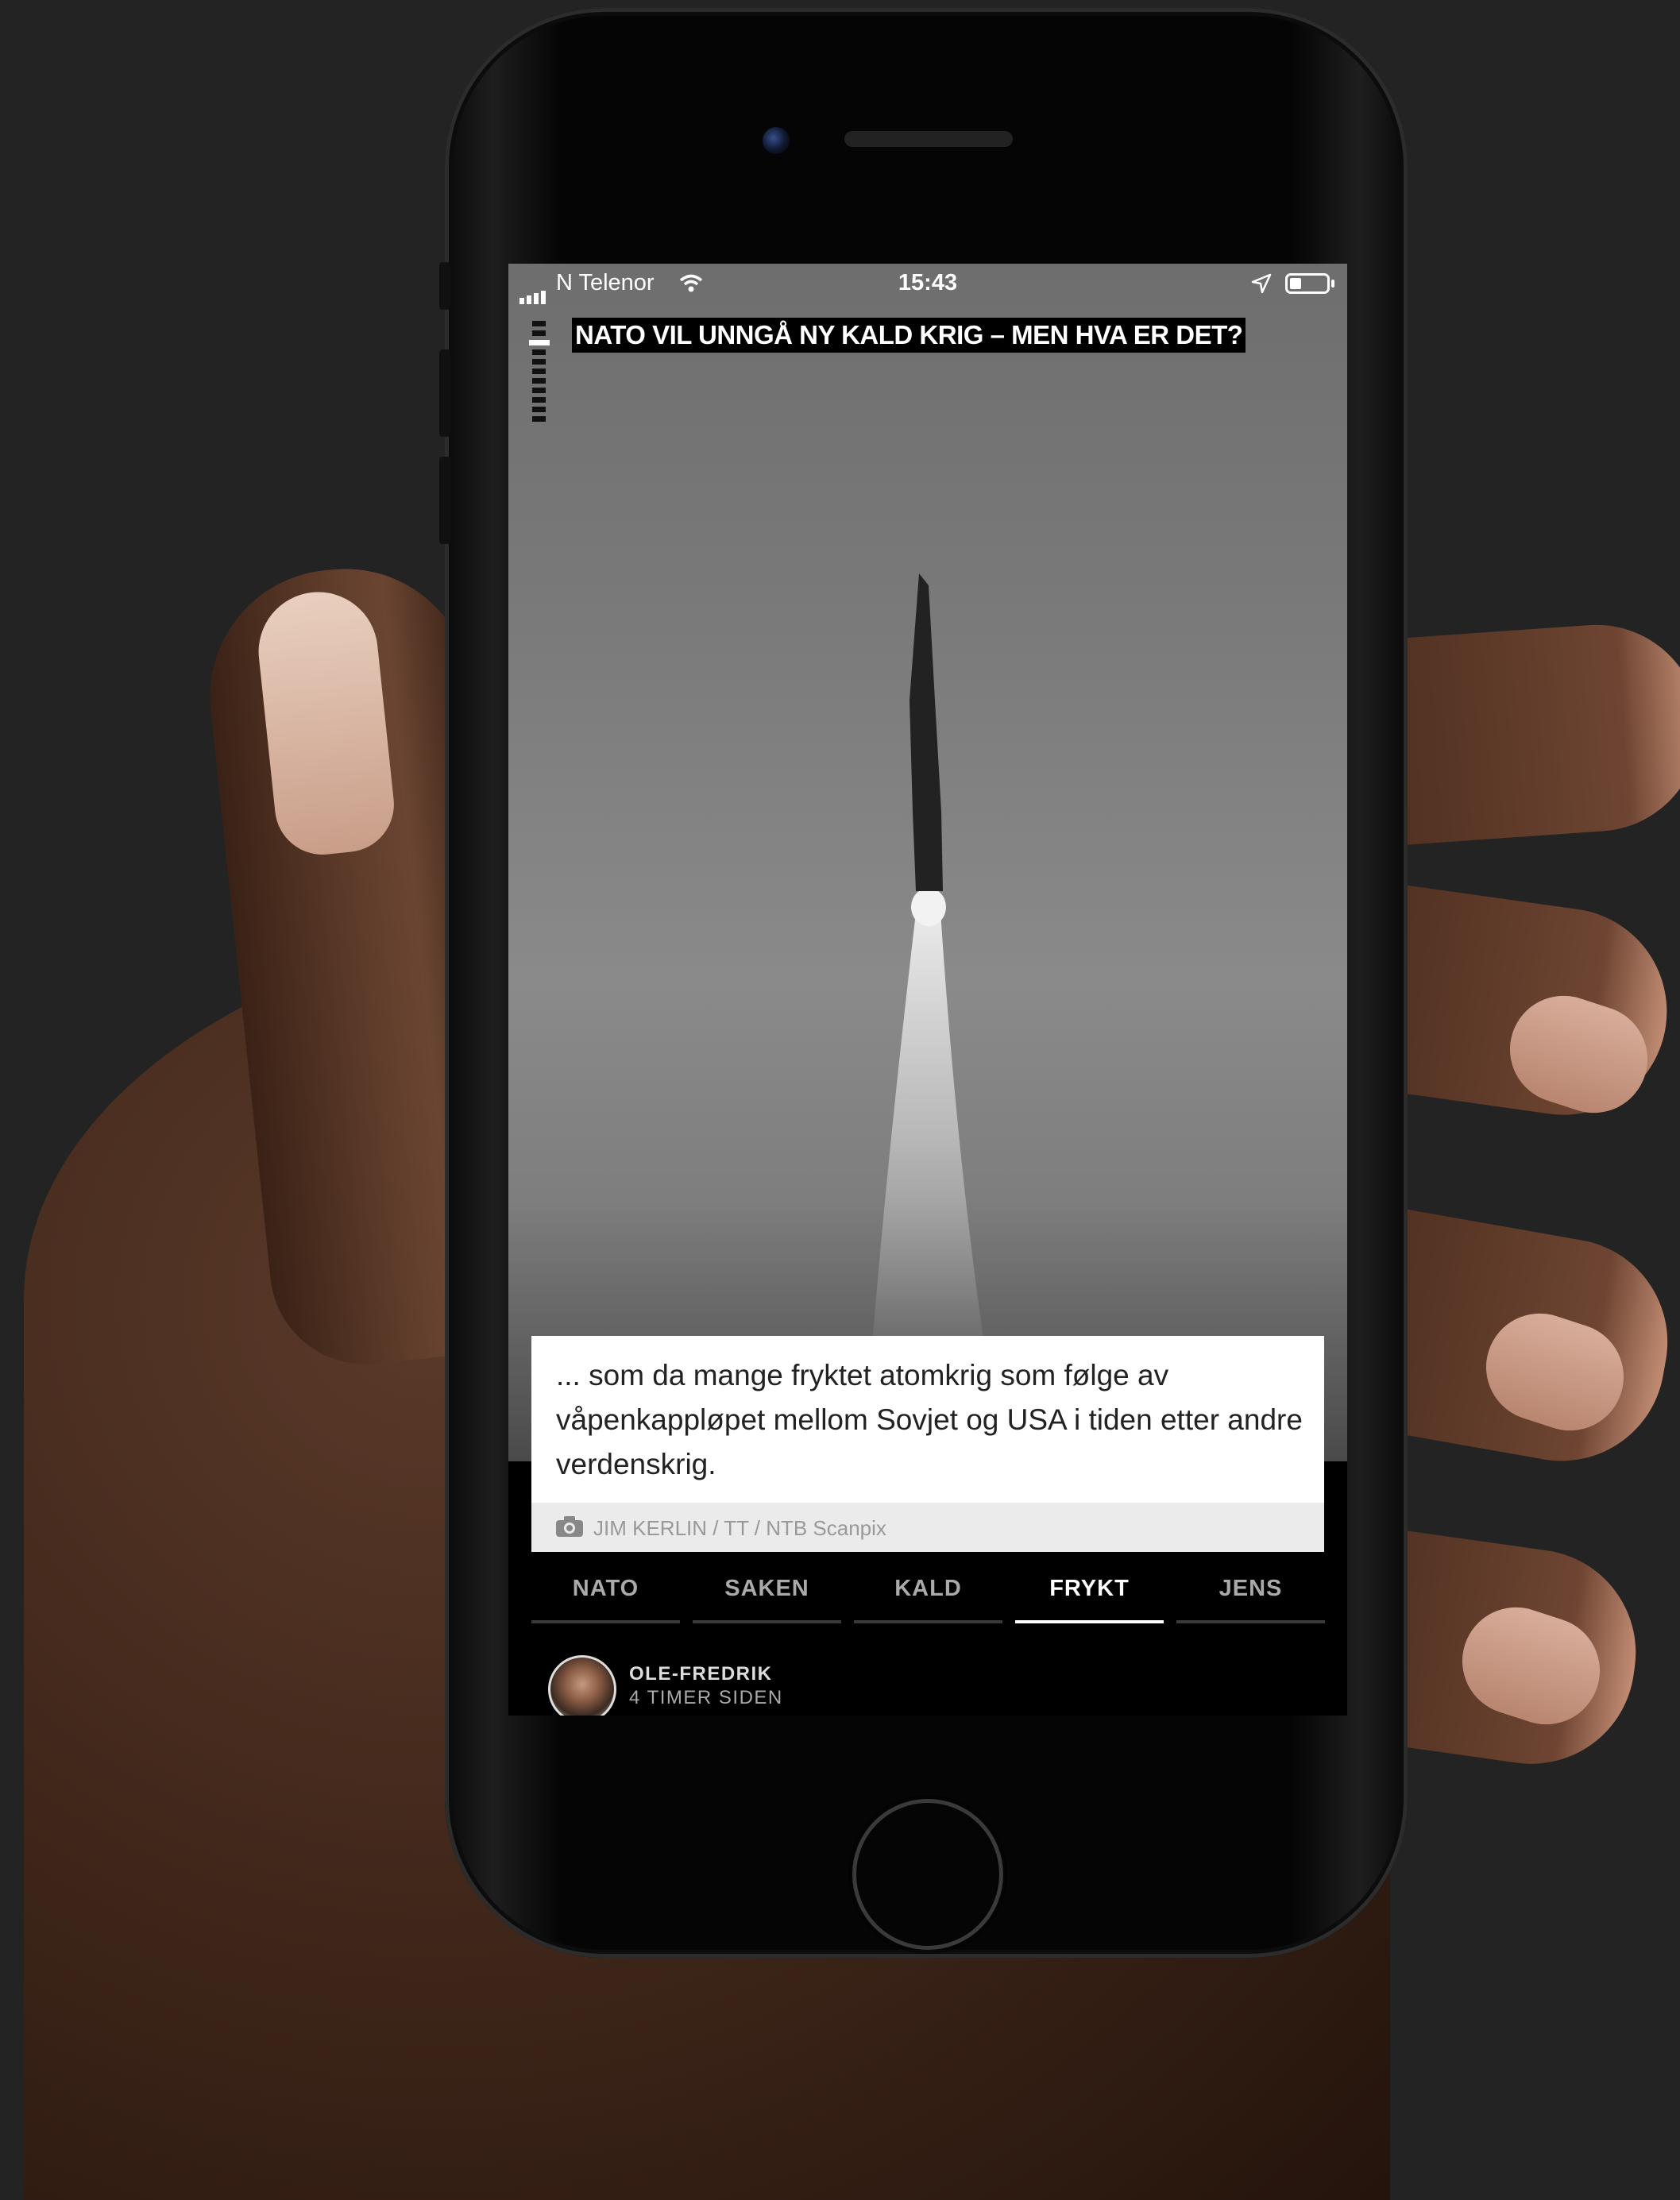 This screenshot has width=1680, height=2200. What do you see at coordinates (706, 1697) in the screenshot?
I see `published-time: 4 TIMER SIDEN` at bounding box center [706, 1697].